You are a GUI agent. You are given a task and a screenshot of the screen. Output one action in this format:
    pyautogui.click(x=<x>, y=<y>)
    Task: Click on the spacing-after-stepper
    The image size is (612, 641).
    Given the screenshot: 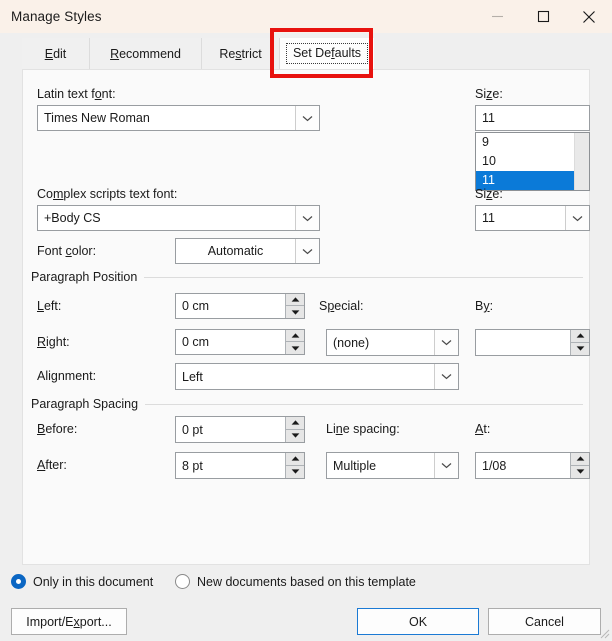 What is the action you would take?
    pyautogui.click(x=294, y=465)
    